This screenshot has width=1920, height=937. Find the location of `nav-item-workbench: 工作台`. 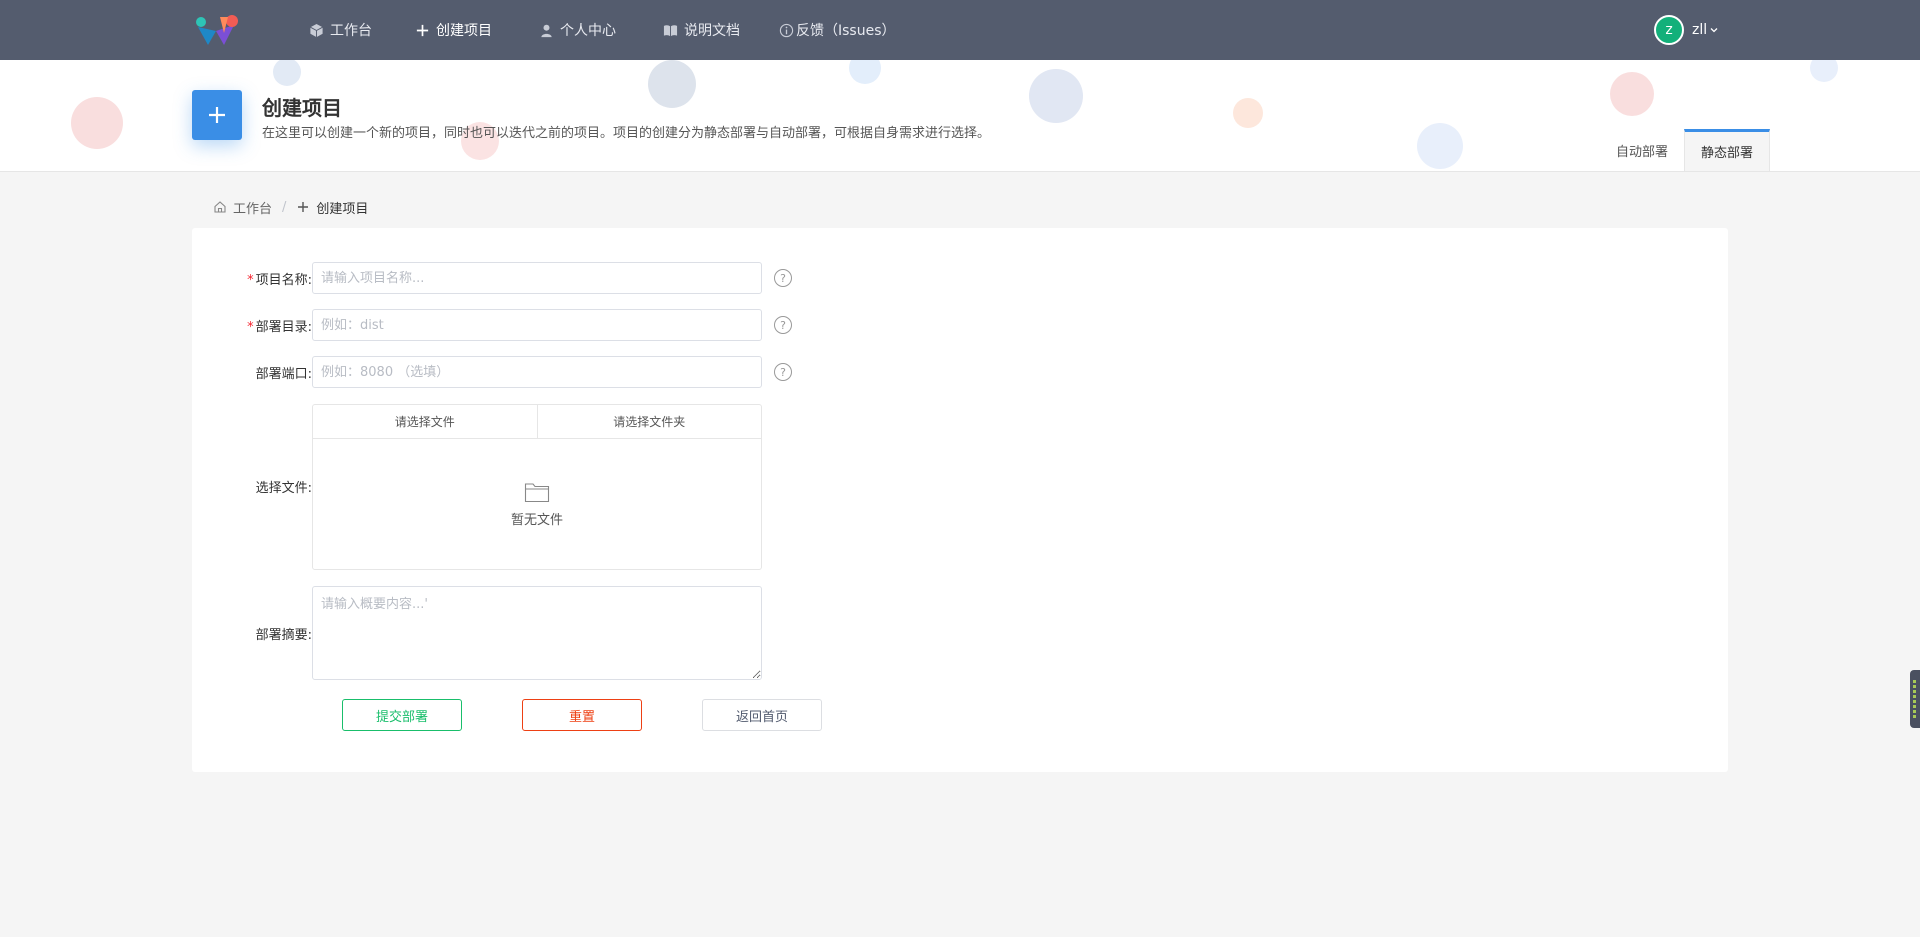

nav-item-workbench: 工作台 is located at coordinates (340, 30).